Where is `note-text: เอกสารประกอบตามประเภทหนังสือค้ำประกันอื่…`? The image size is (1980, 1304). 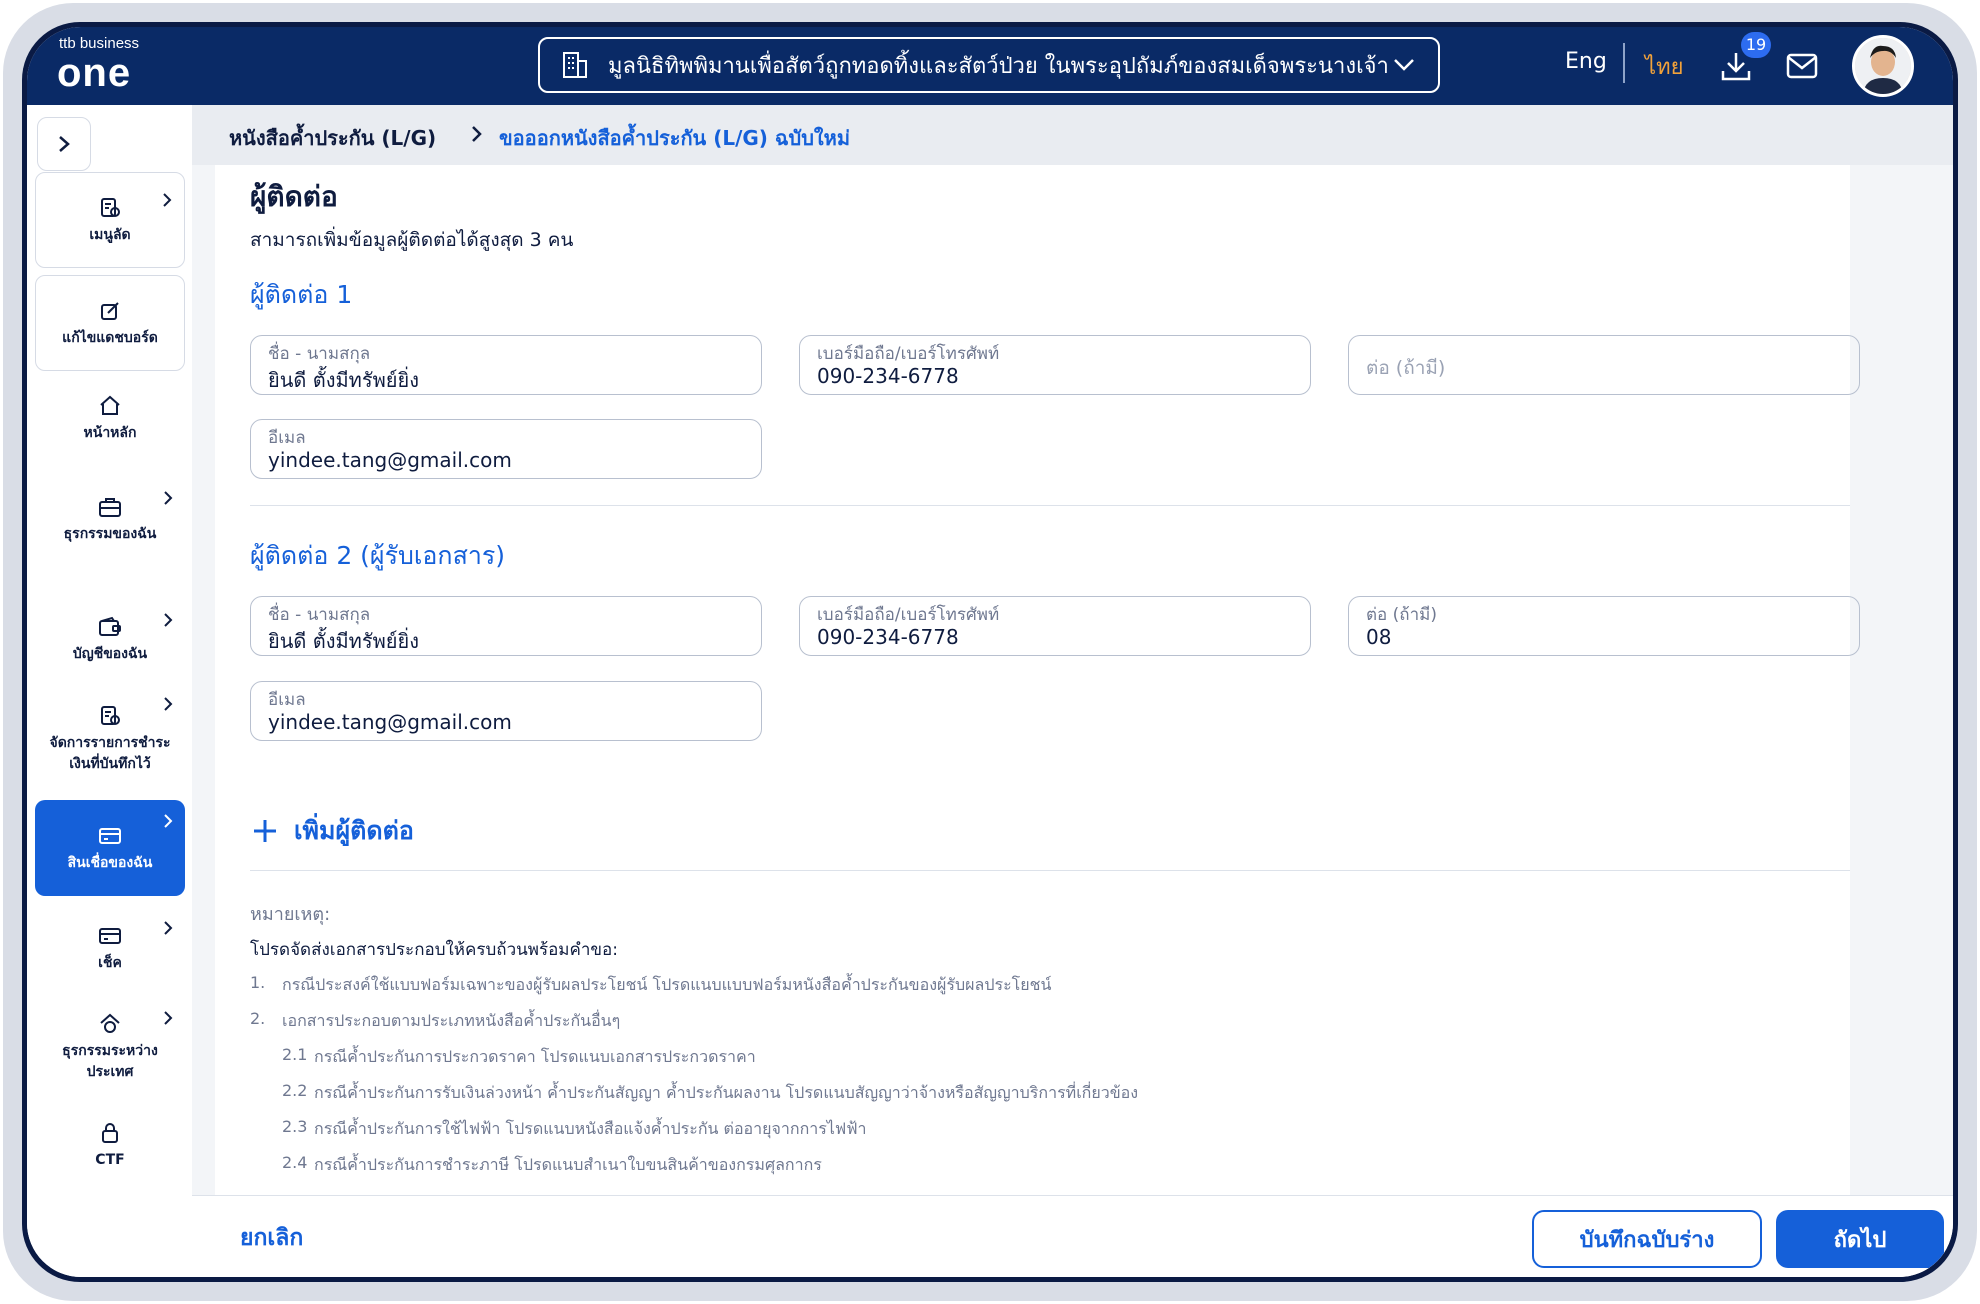 note-text: เอกสารประกอบตามประเภทหนังสือค้ำประกันอื่… is located at coordinates (451, 1020).